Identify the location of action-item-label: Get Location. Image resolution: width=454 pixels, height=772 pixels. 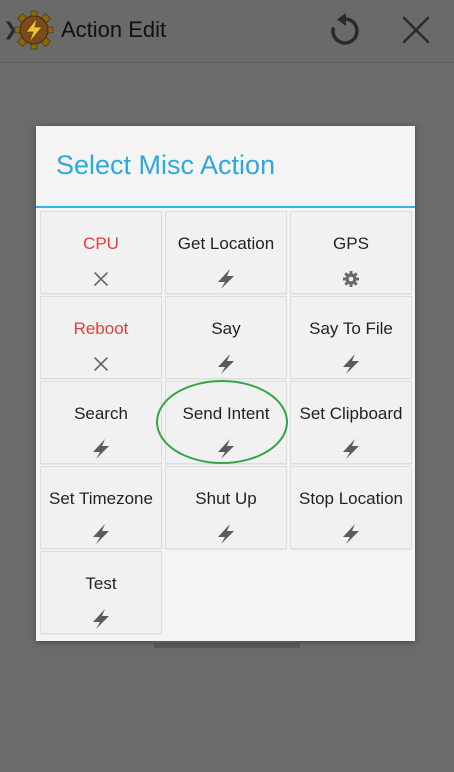
(226, 243).